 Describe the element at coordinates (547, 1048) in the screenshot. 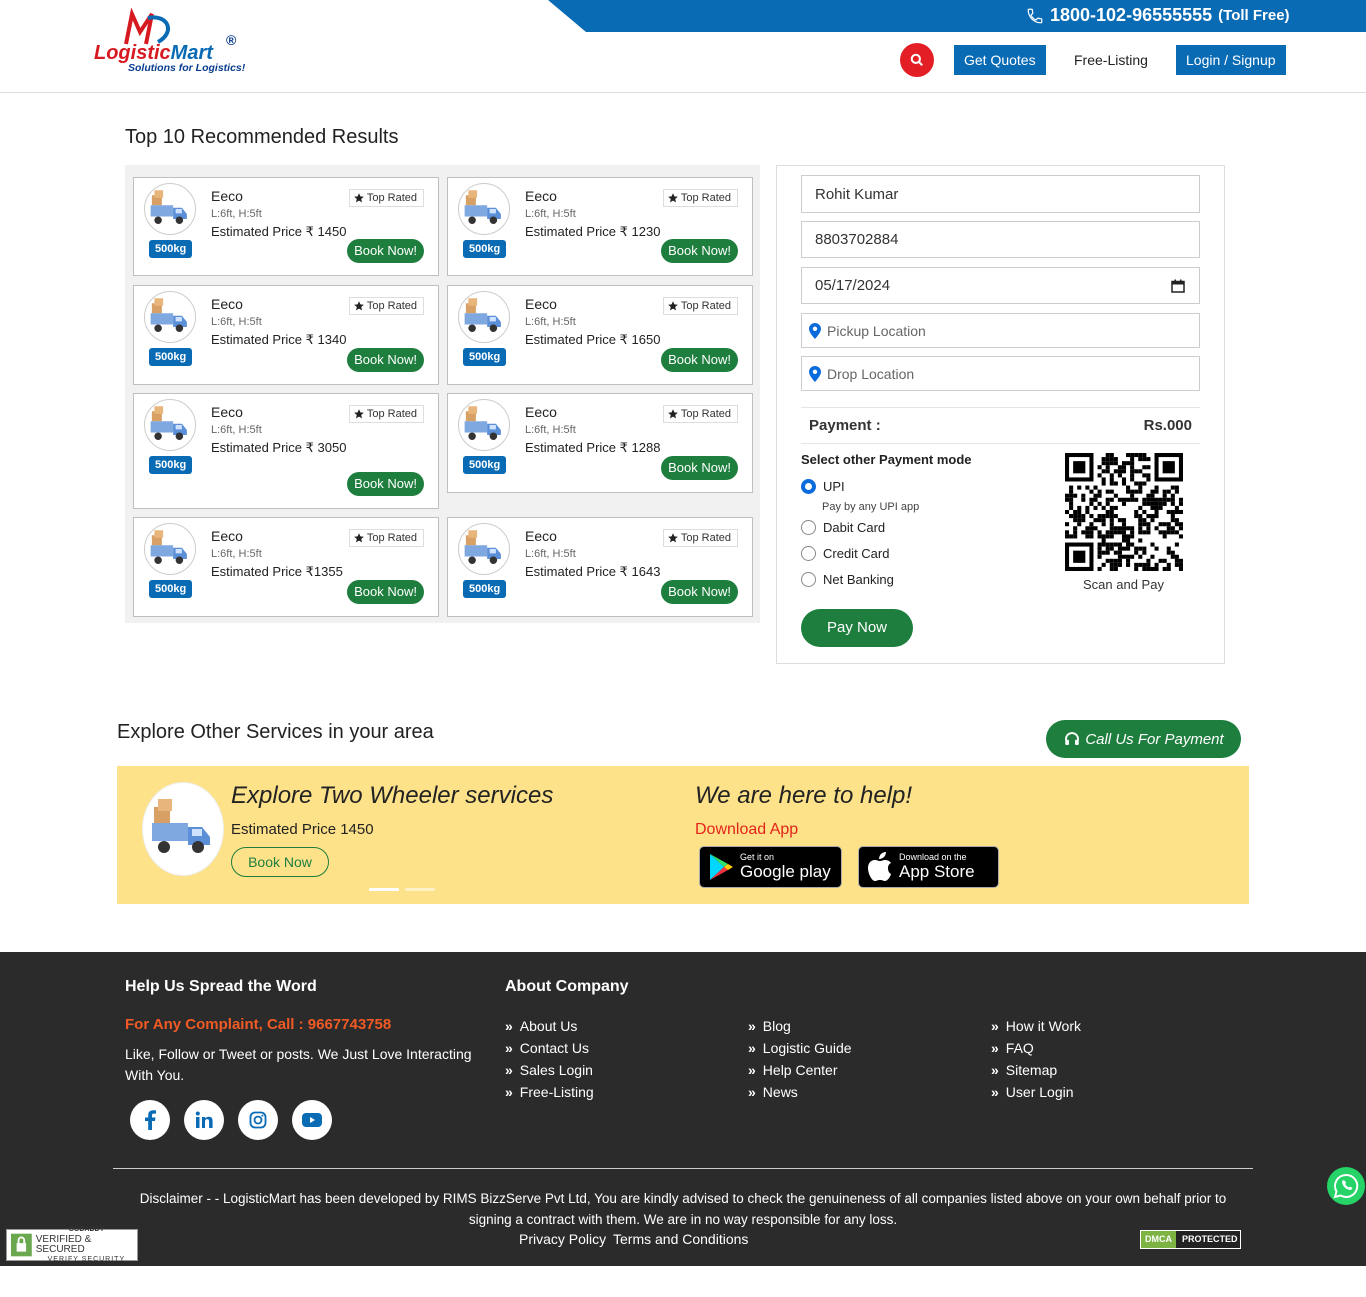

I see `footer-link-contact-us: » Contact Us` at that location.